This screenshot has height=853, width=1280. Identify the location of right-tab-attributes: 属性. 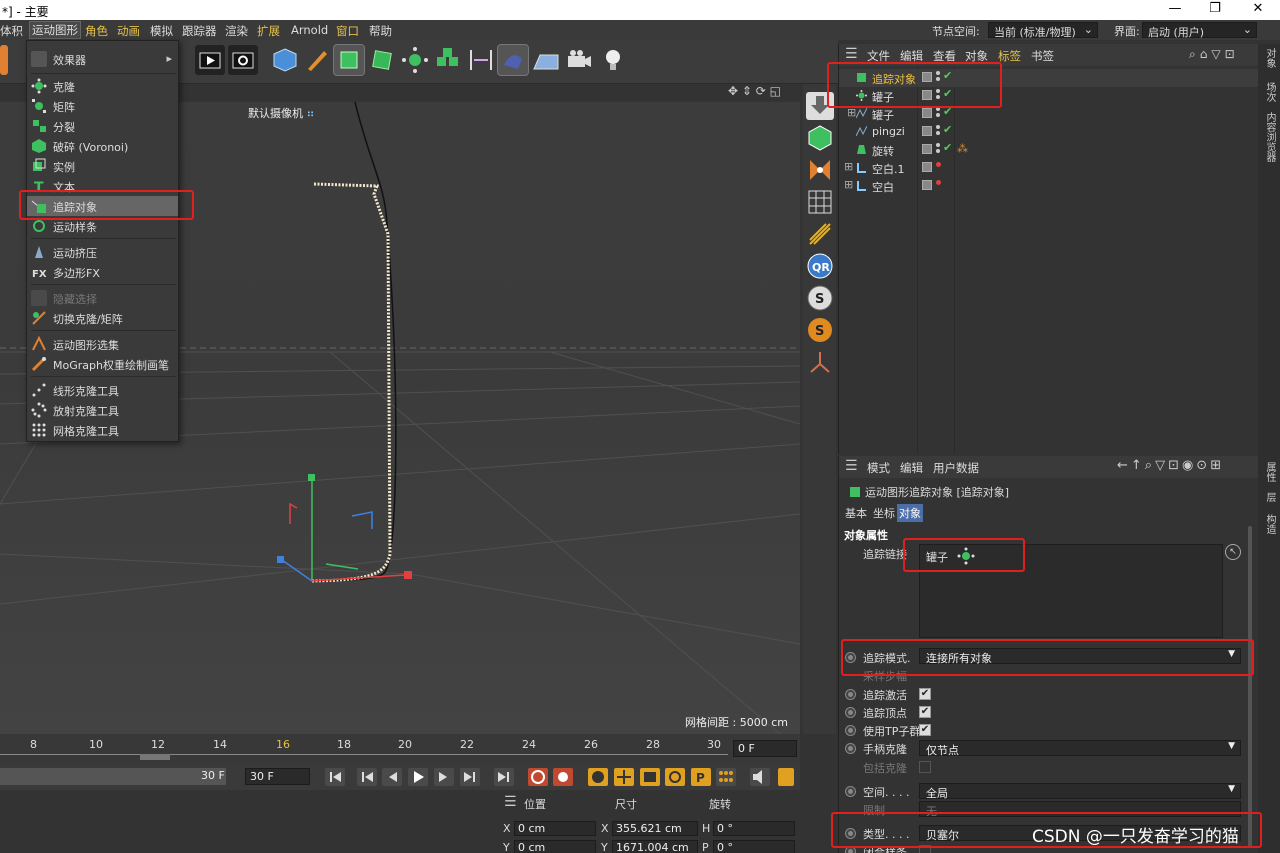
(1269, 472).